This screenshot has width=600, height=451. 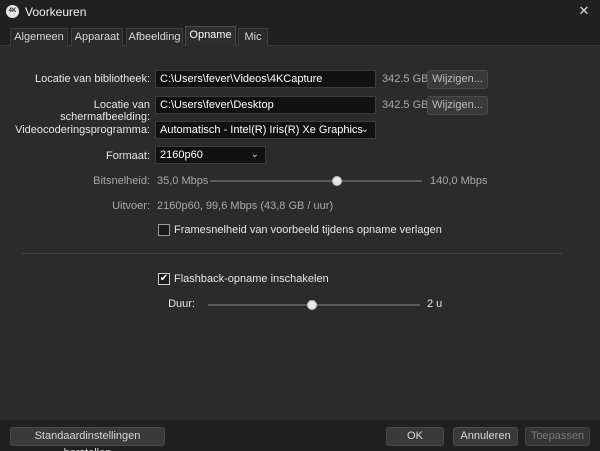 I want to click on tab-opname: Opname, so click(x=210, y=36).